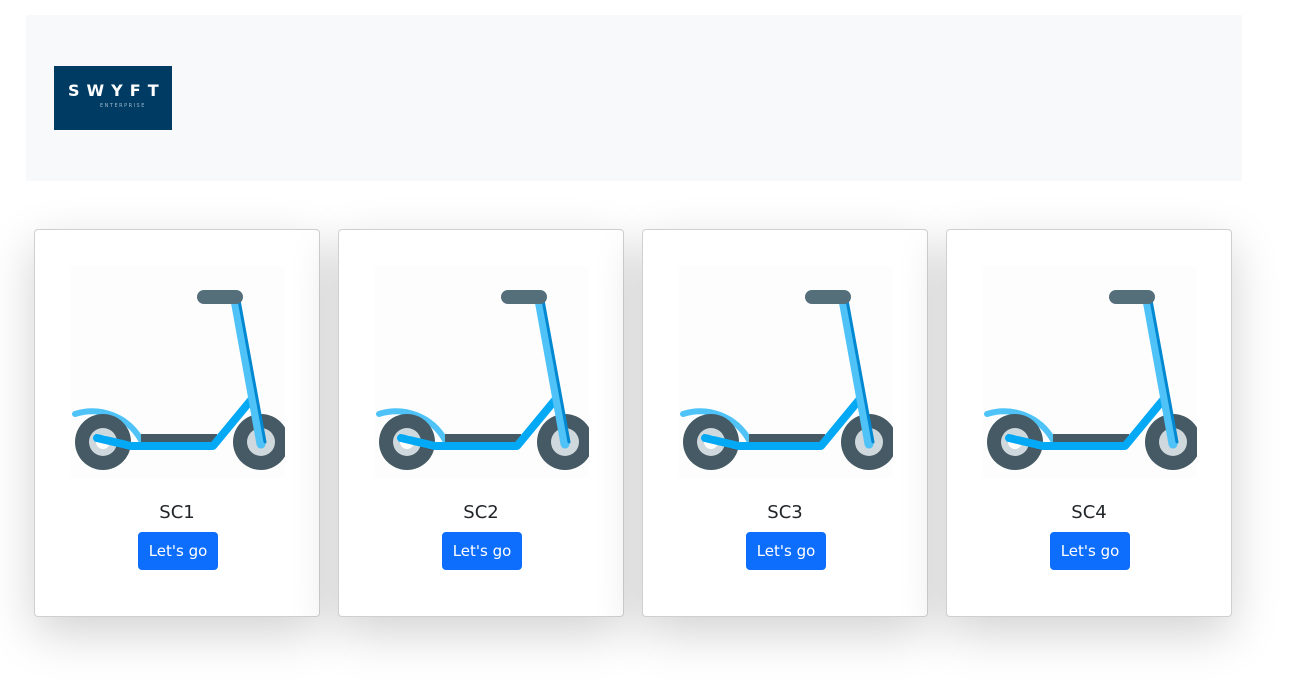  I want to click on swyft-logo: SWYFT ENTERPRISE, so click(113, 98).